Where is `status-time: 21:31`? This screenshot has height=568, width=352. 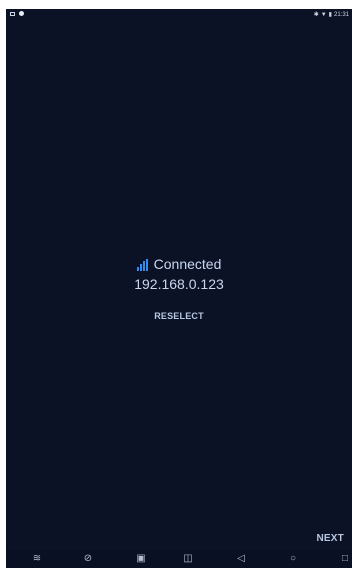 status-time: 21:31 is located at coordinates (341, 14).